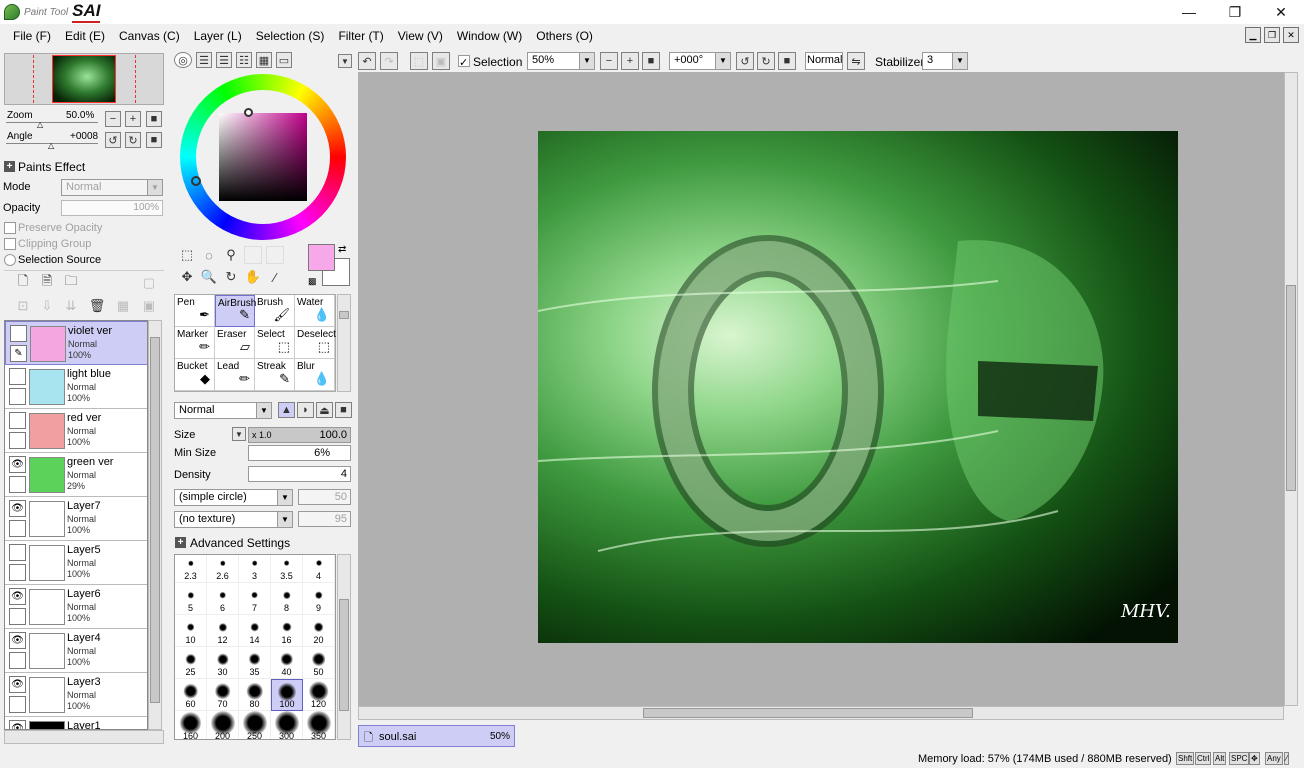 This screenshot has height=768, width=1304. I want to click on tool-scrollbar, so click(344, 343).